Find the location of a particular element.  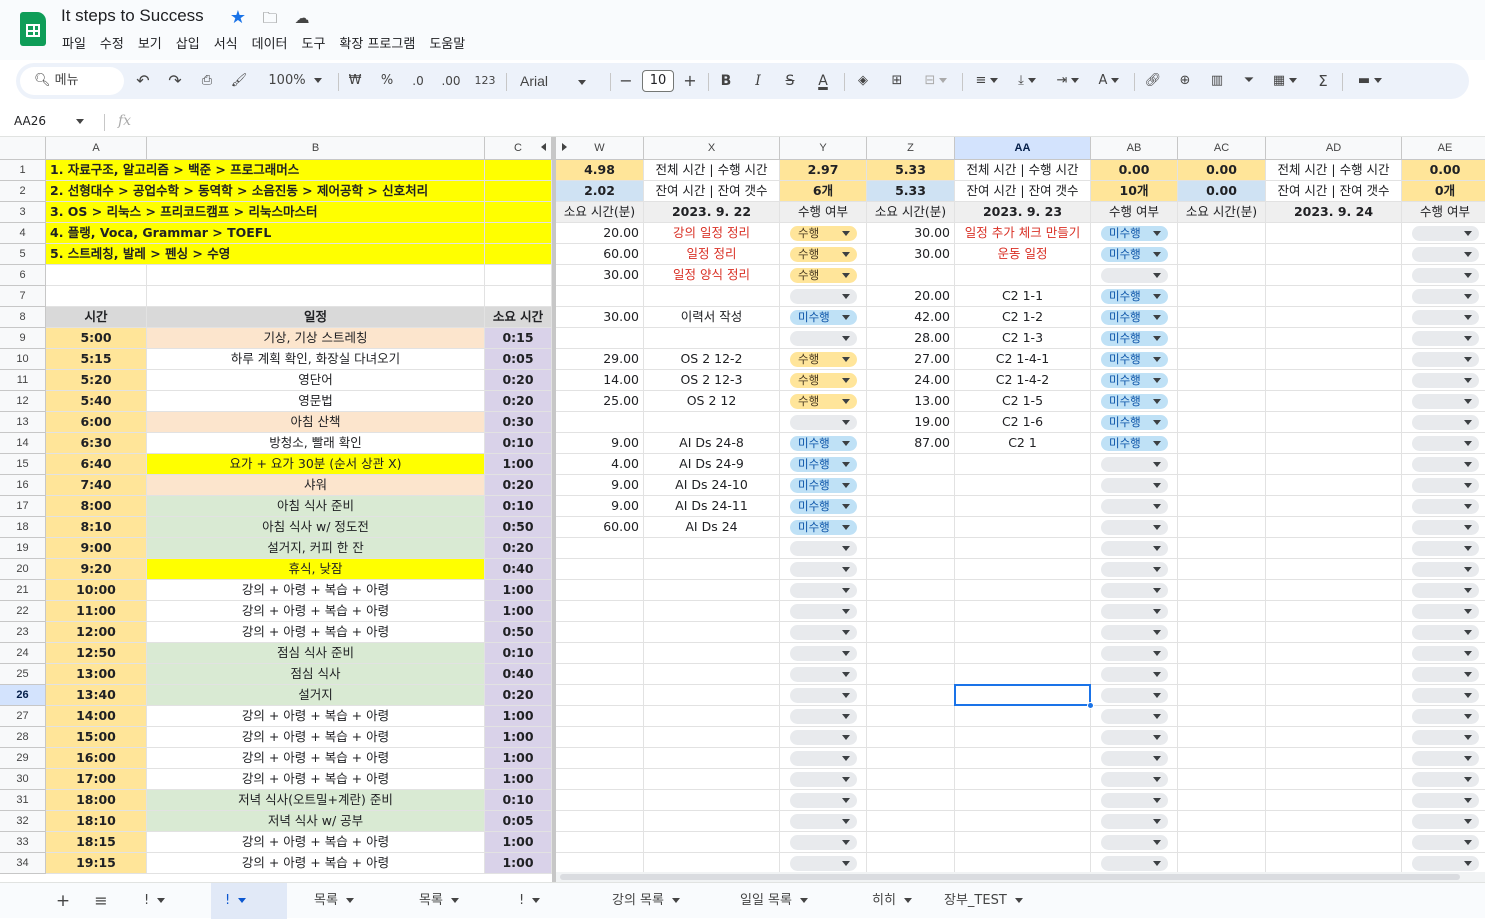

row-header: 24 is located at coordinates (23, 653).